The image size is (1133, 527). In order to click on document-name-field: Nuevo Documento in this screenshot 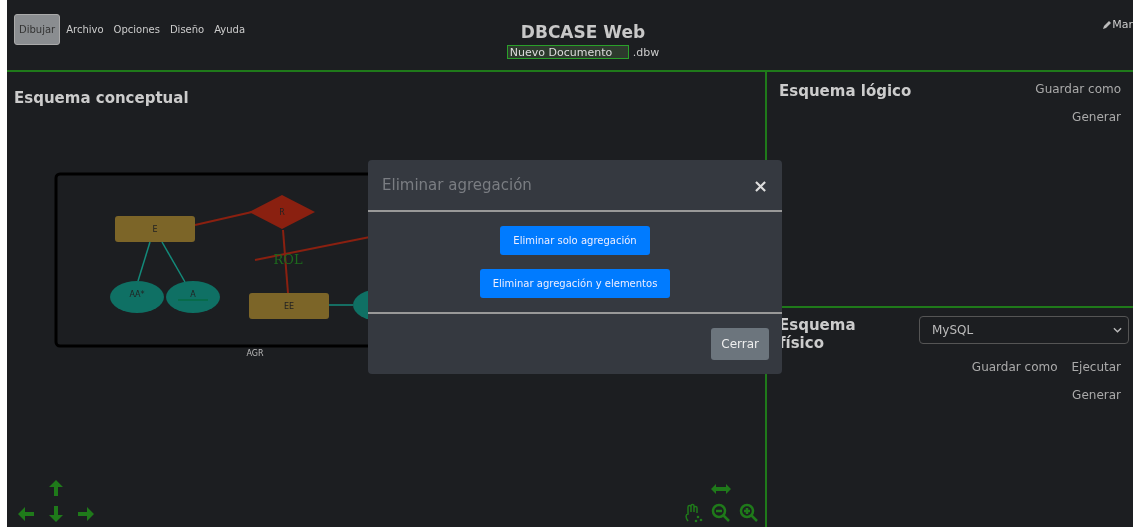, I will do `click(567, 52)`.